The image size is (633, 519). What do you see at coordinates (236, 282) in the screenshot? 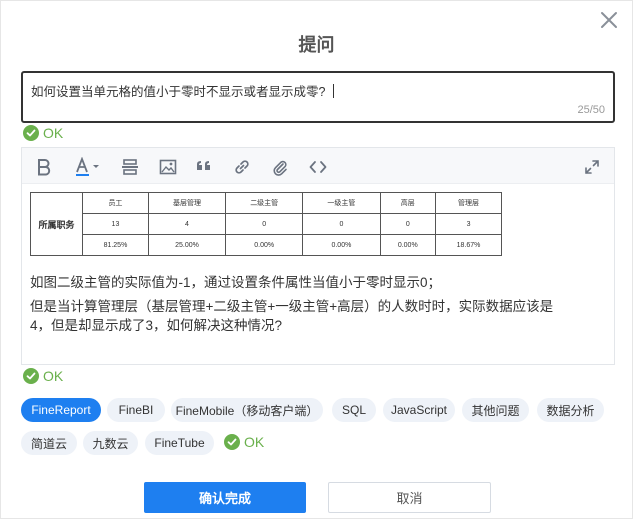
I see `body-paragraph-1: 如图二级主管的实际值为-1，通过设置条件属性当值小于零时显示0；` at bounding box center [236, 282].